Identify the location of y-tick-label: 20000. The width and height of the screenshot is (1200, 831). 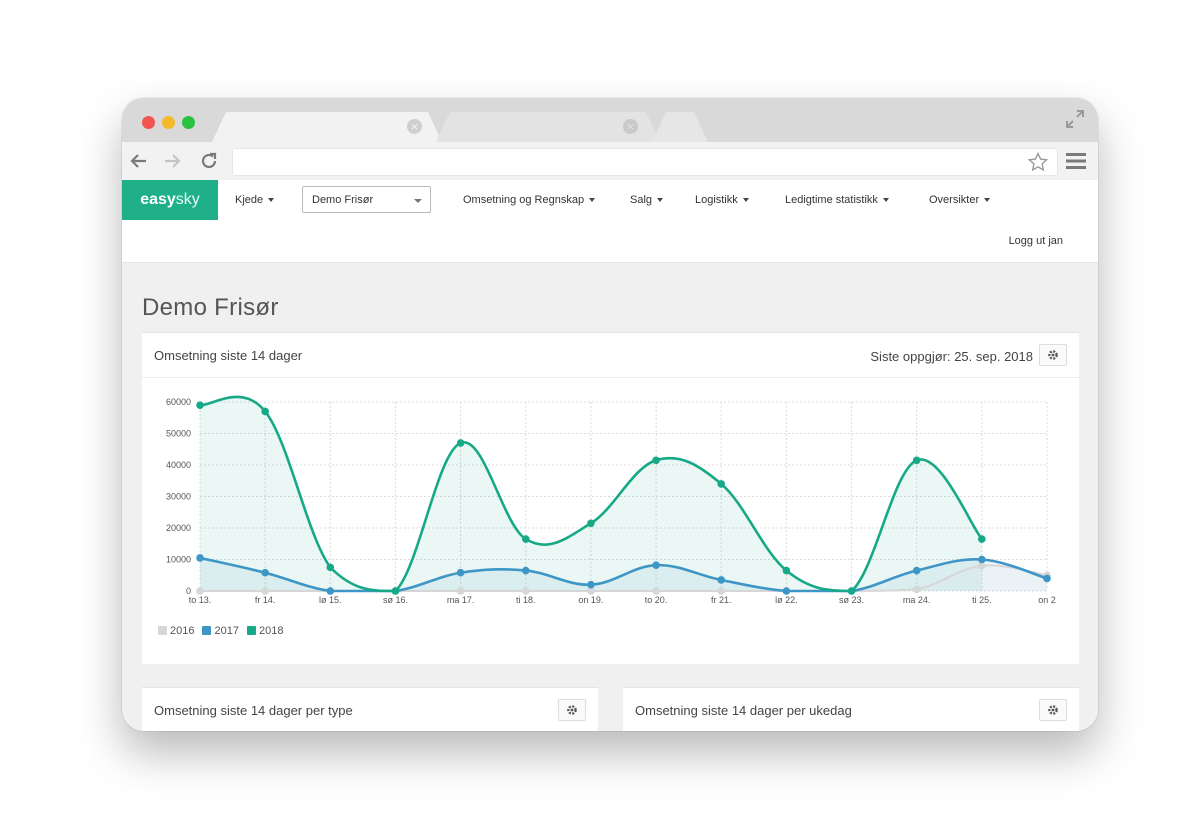
(178, 528).